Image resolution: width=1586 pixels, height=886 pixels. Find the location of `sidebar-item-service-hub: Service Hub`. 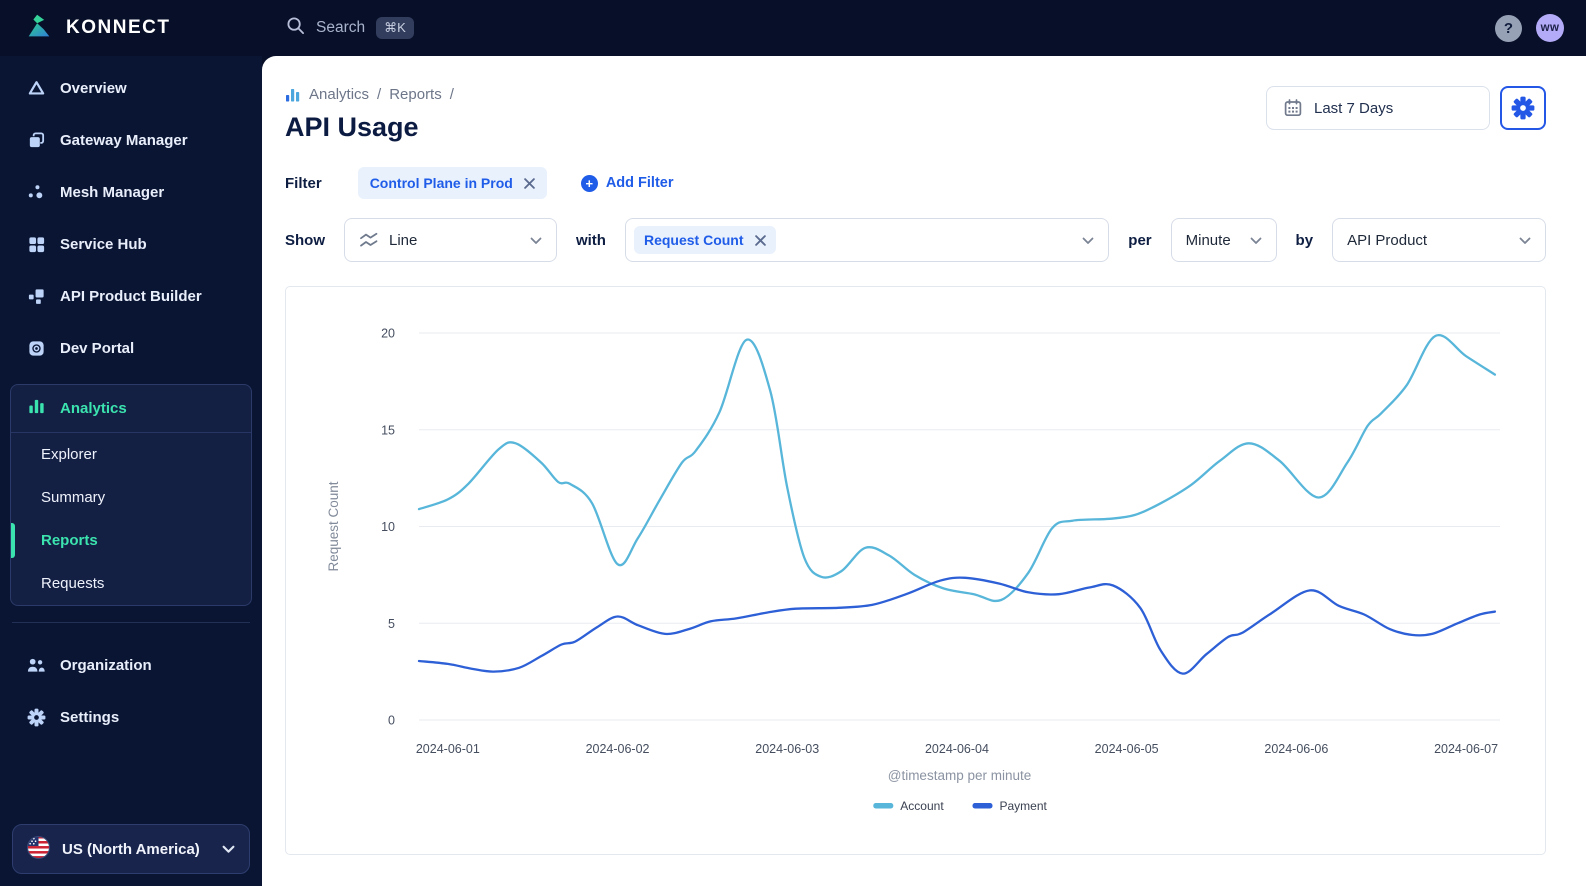

sidebar-item-service-hub: Service Hub is located at coordinates (131, 244).